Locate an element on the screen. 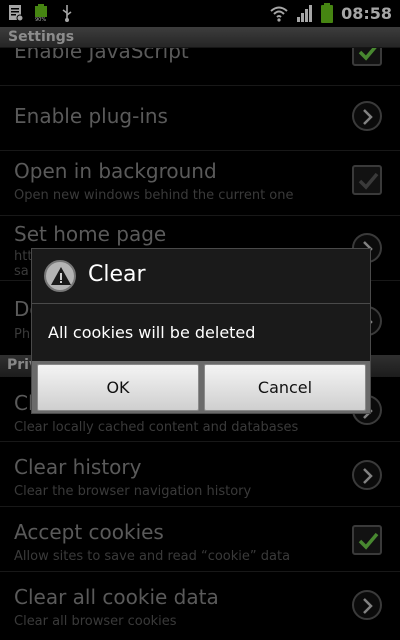 This screenshot has width=400, height=640. warning-icon is located at coordinates (60, 276).